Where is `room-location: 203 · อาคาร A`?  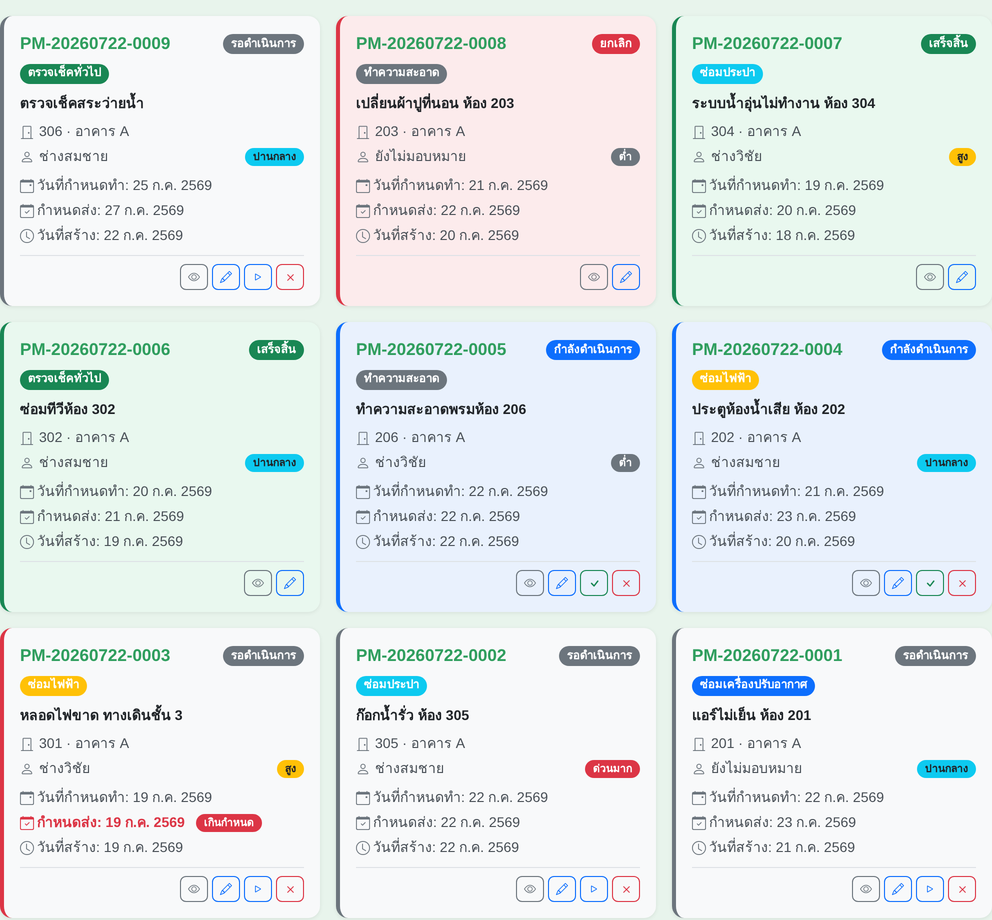
room-location: 203 · อาคาร A is located at coordinates (420, 131).